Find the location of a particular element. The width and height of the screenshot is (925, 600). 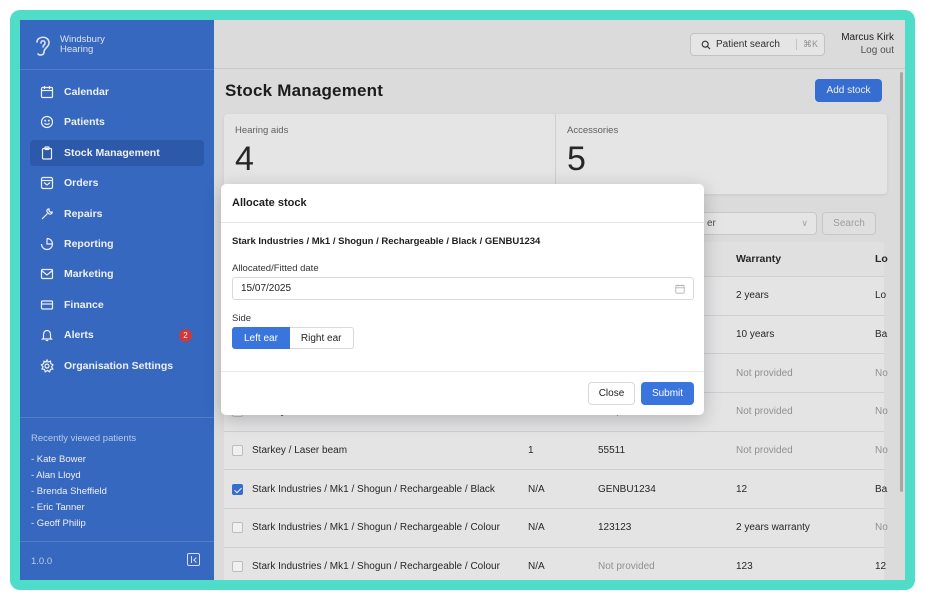

side-selector: Left ear Right ear is located at coordinates (293, 338).